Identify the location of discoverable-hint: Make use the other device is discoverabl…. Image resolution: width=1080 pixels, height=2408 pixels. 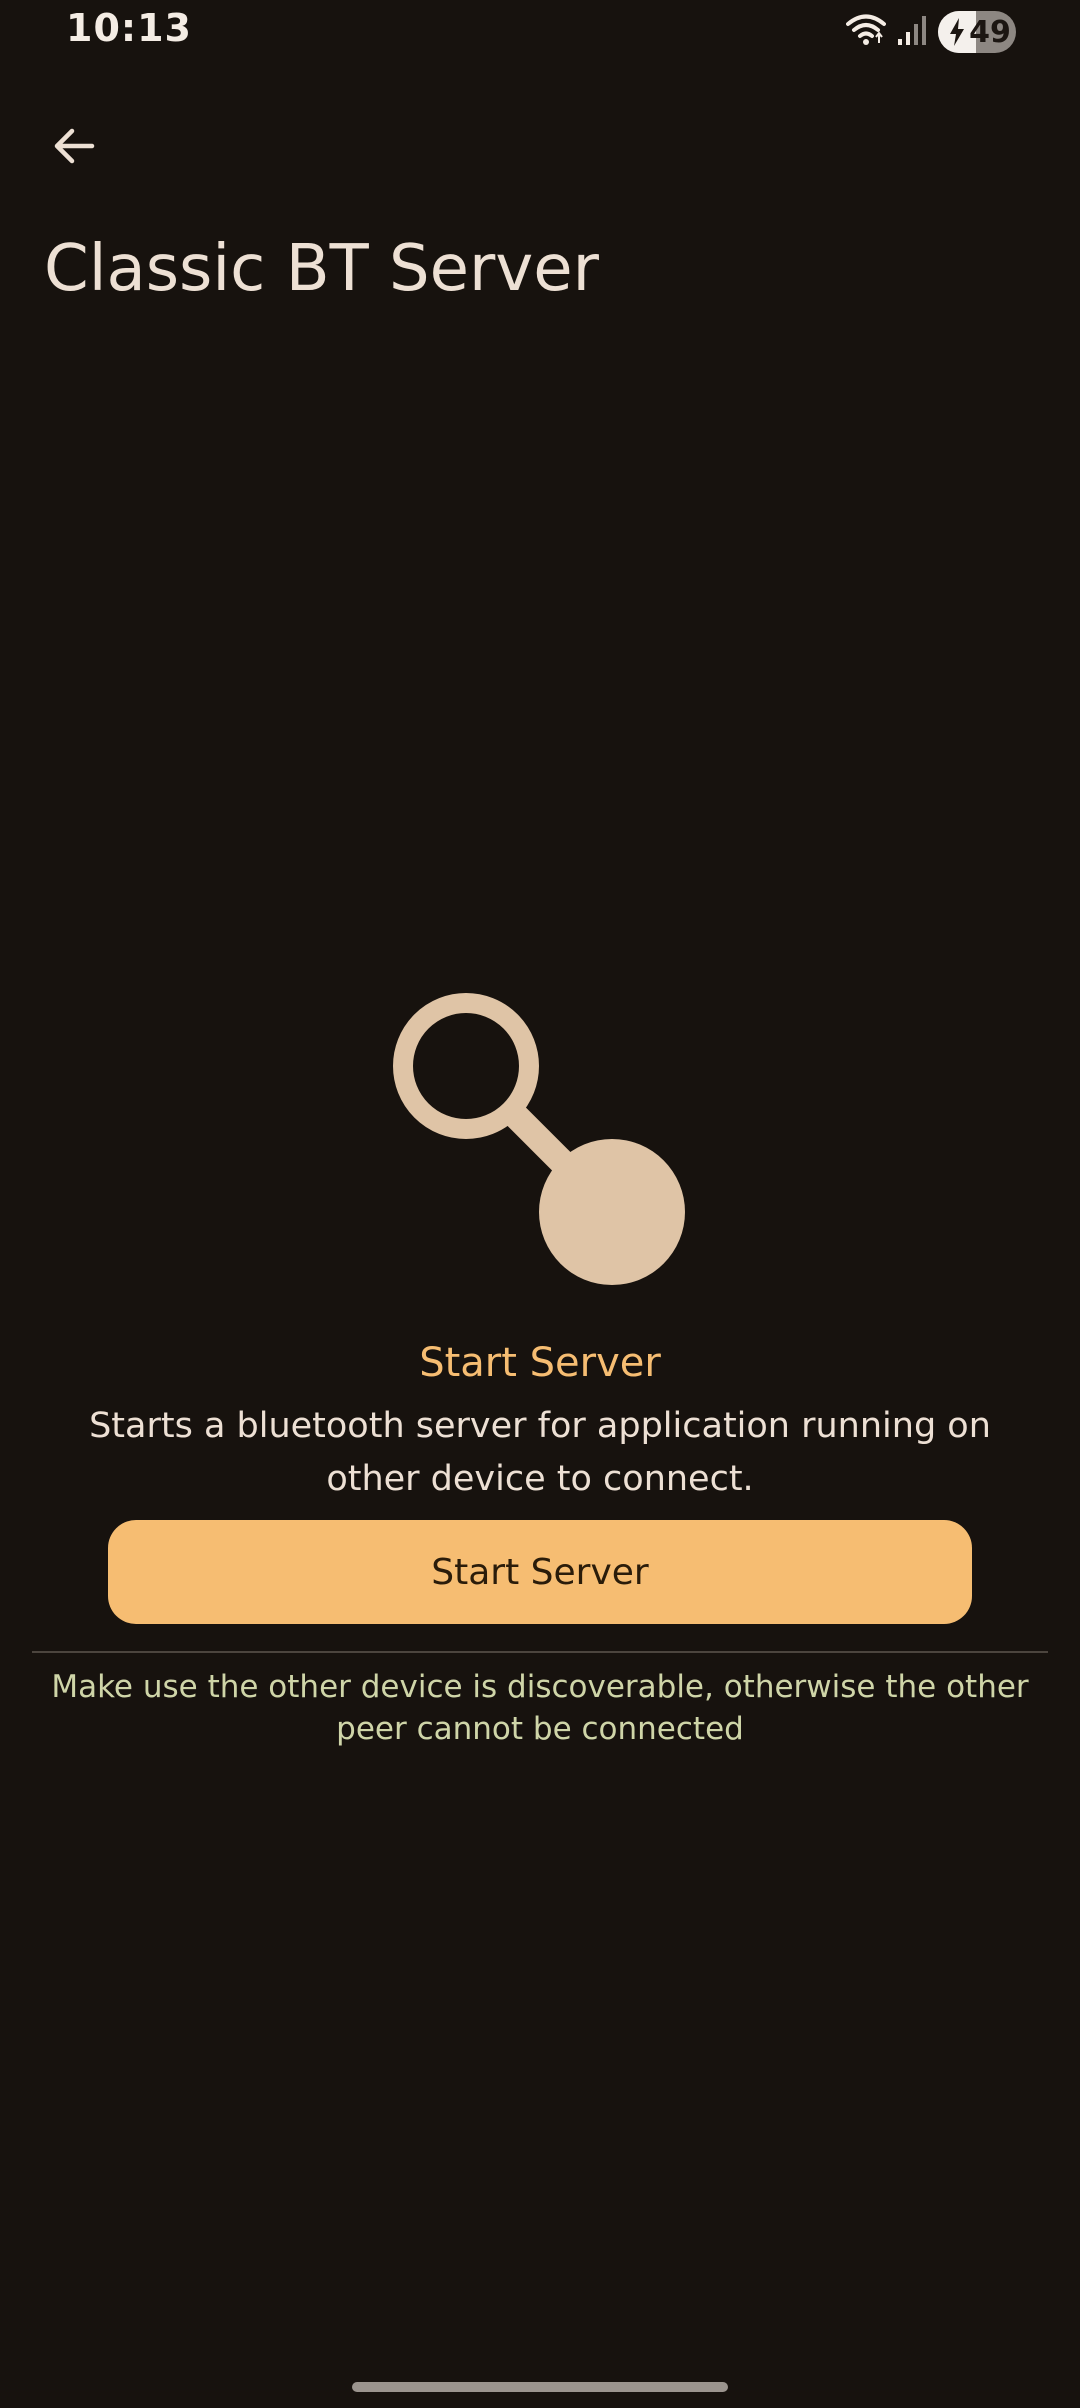
(540, 1708).